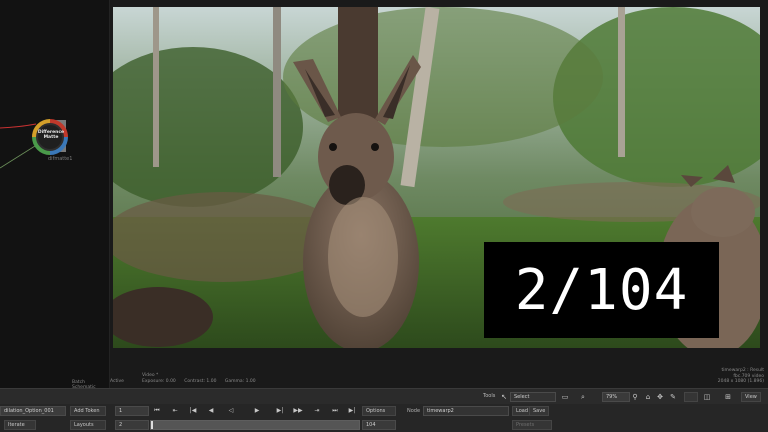 This screenshot has width=768, height=432. What do you see at coordinates (257, 411) in the screenshot?
I see `play-icon: ▶` at bounding box center [257, 411].